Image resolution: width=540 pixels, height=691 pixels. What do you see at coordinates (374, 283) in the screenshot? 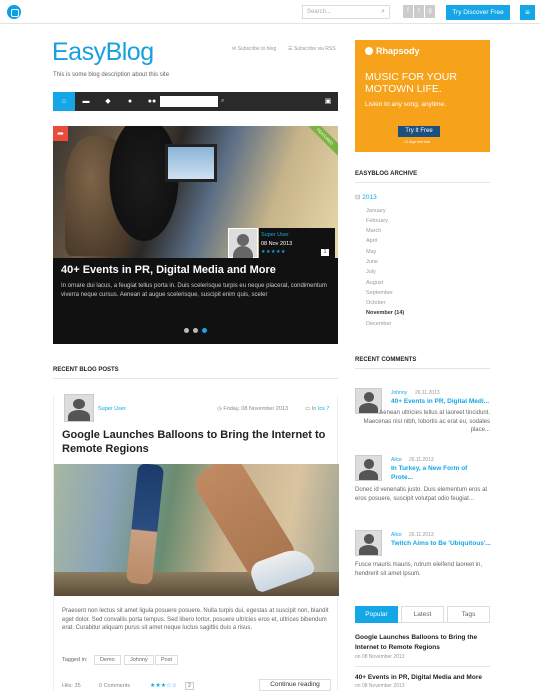
I see `archive-month: August` at bounding box center [374, 283].